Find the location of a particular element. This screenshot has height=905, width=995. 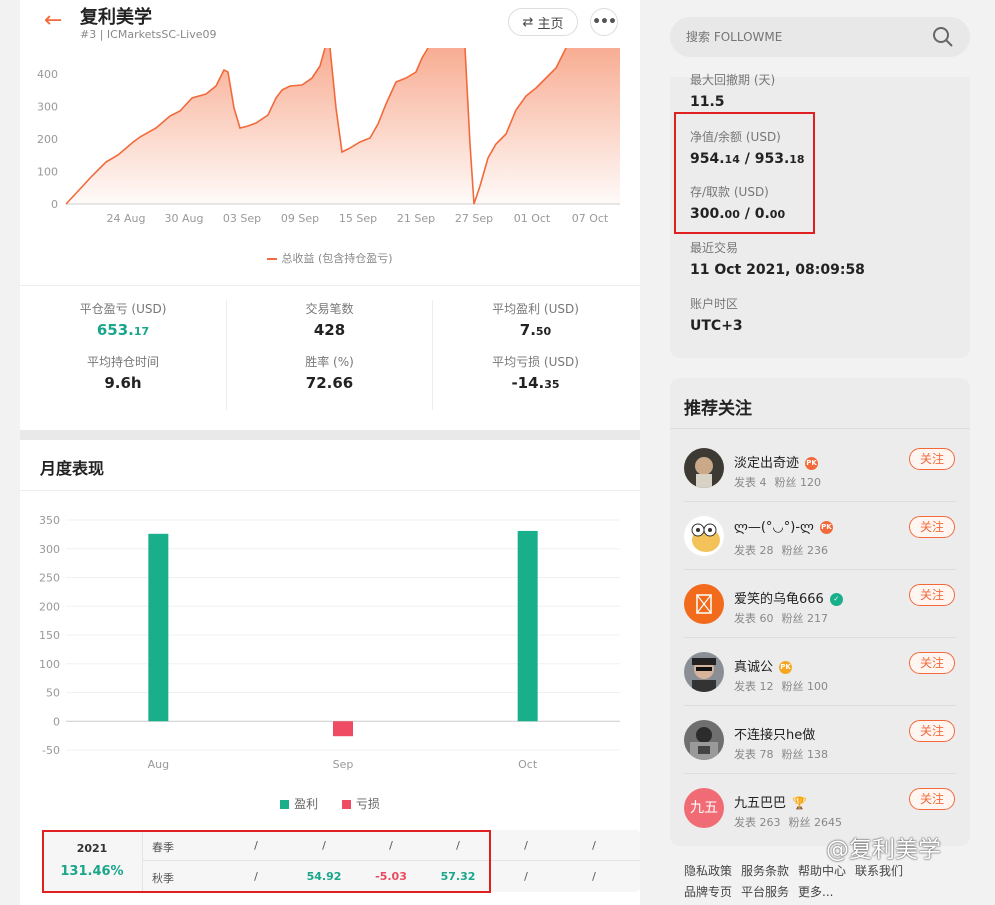

legend-loss-label: 亏损 is located at coordinates (367, 804).